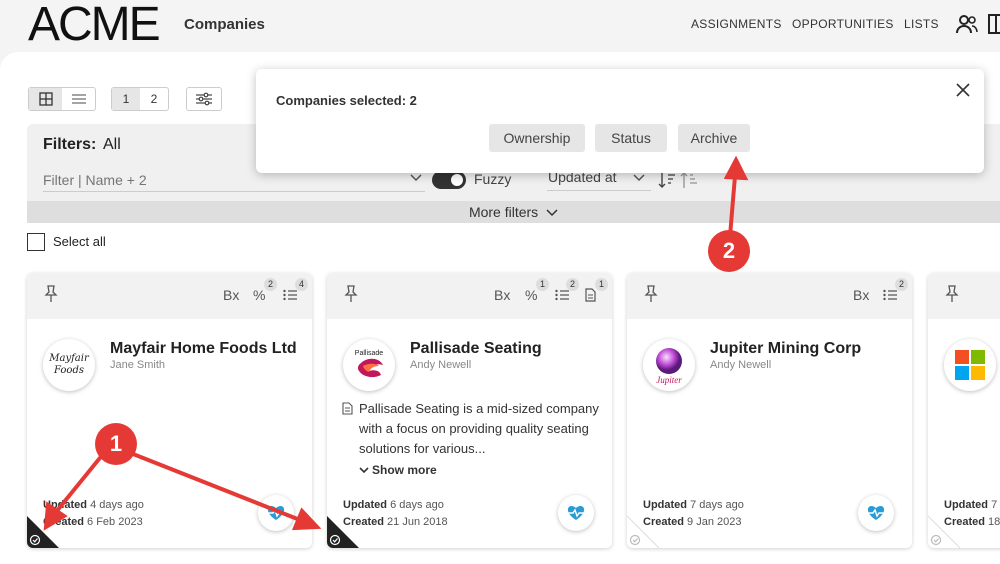 Image resolution: width=1000 pixels, height=564 pixels. What do you see at coordinates (36, 242) in the screenshot?
I see `select-all-checkbox` at bounding box center [36, 242].